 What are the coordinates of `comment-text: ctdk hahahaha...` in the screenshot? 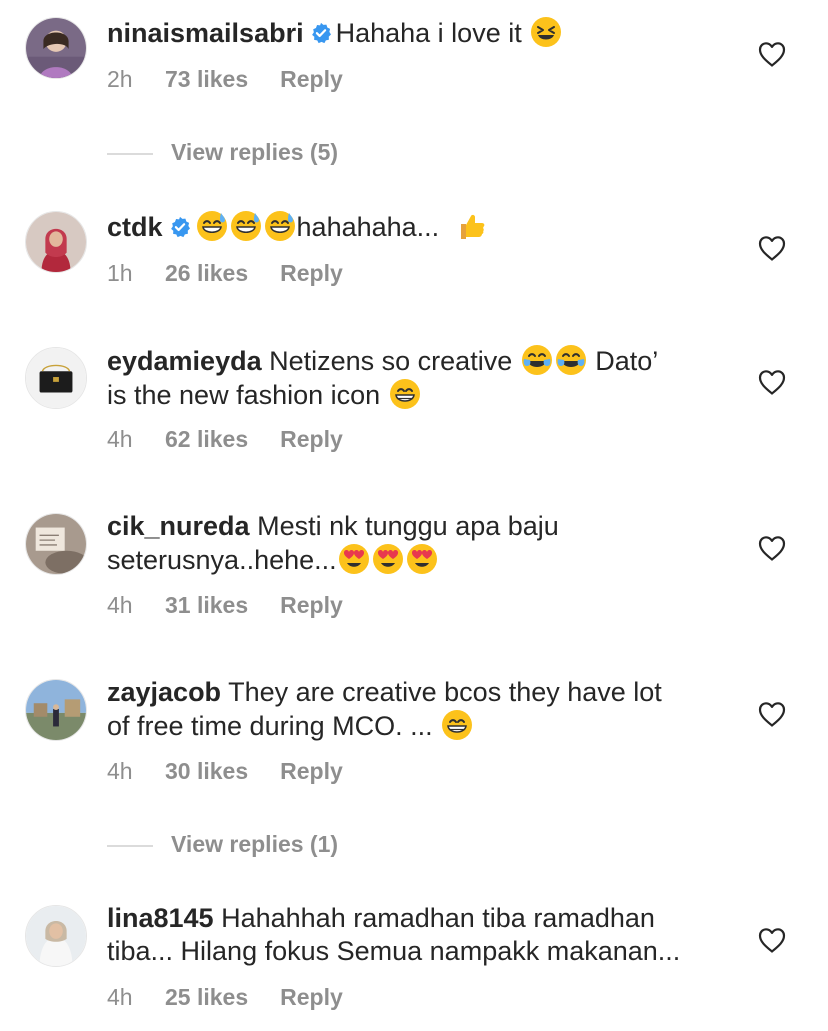 It's located at (417, 227).